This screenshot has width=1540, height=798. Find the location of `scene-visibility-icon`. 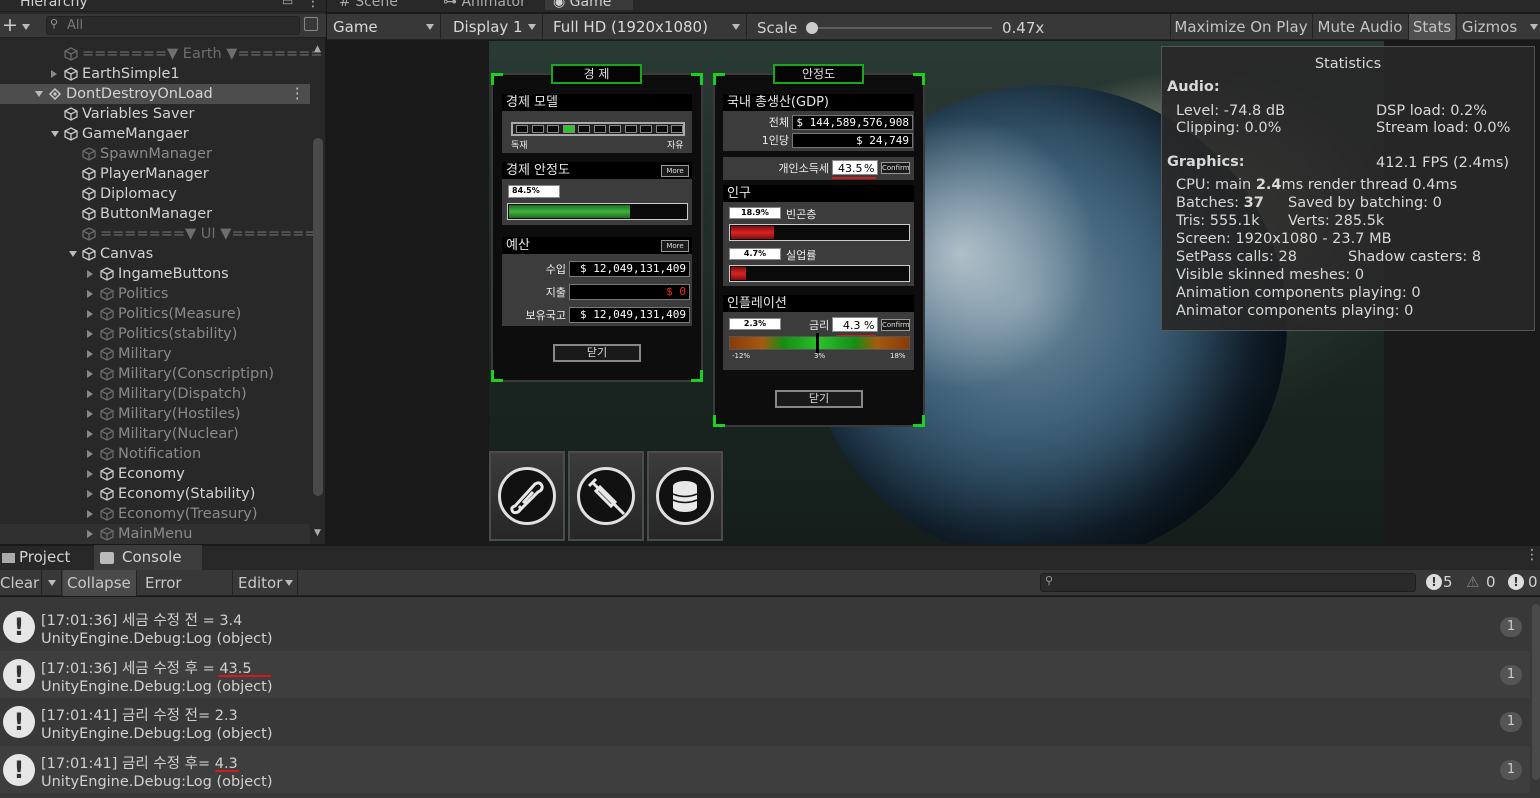

scene-visibility-icon is located at coordinates (311, 24).